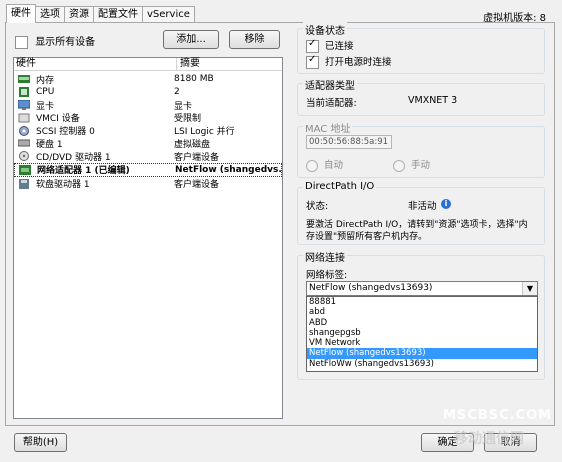  Describe the element at coordinates (21, 42) in the screenshot. I see `show-all-devices-checkbox` at that location.